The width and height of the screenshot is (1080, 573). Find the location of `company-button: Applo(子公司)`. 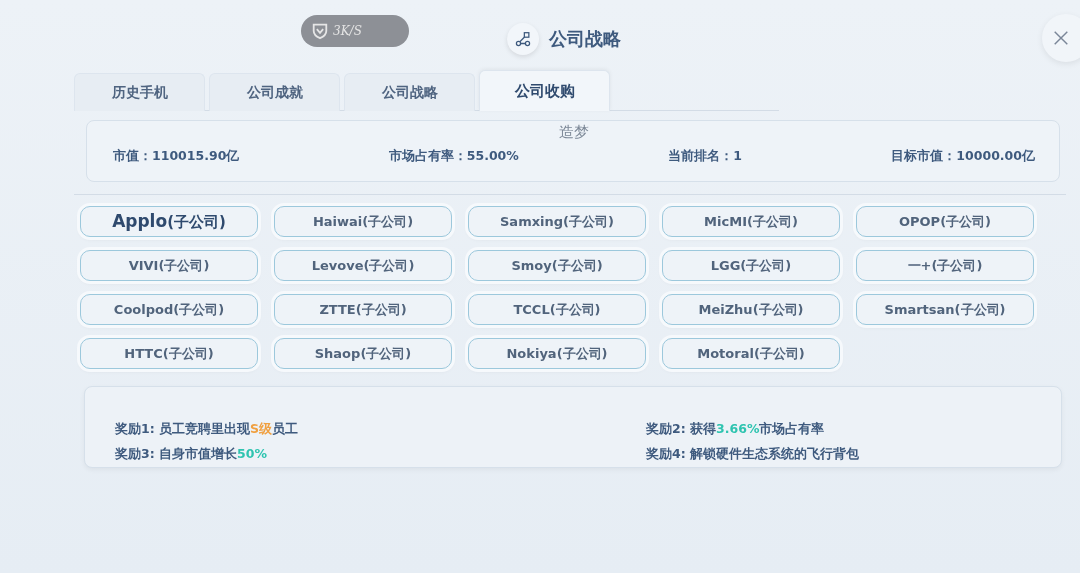

company-button: Applo(子公司) is located at coordinates (169, 221).